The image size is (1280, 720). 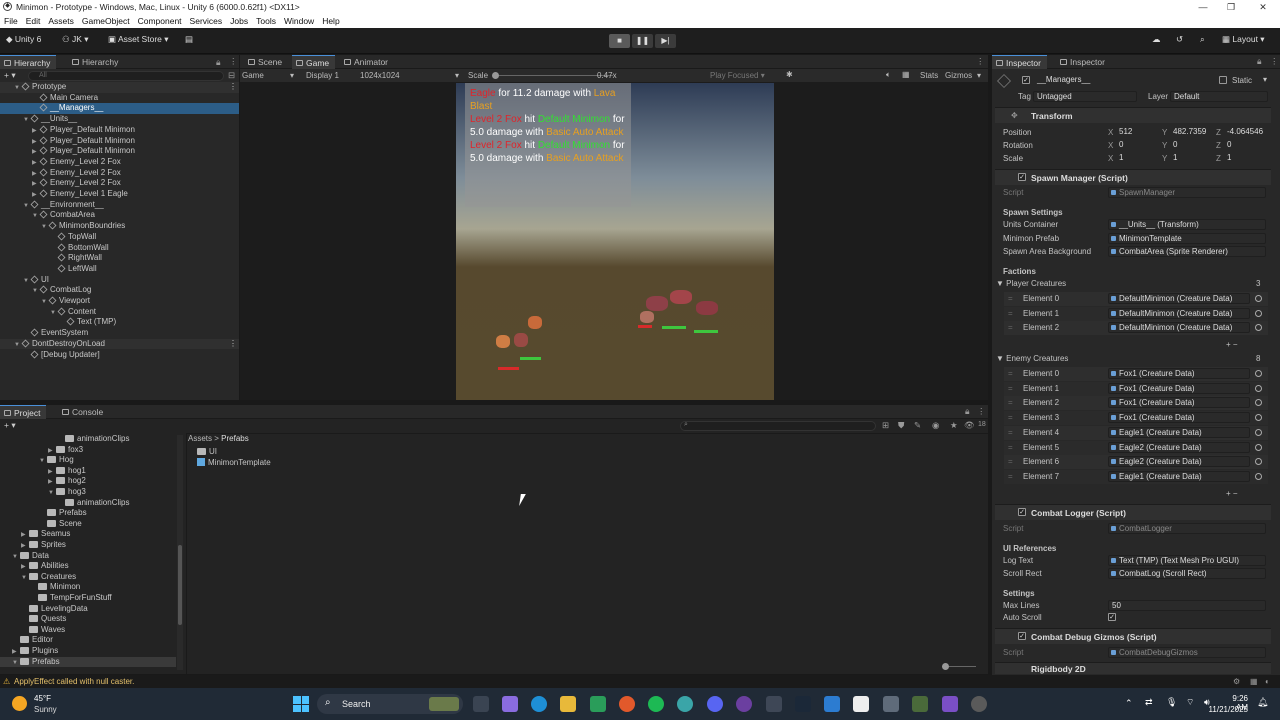 I want to click on tab-inspector-2: Inspector, so click(x=1083, y=62).